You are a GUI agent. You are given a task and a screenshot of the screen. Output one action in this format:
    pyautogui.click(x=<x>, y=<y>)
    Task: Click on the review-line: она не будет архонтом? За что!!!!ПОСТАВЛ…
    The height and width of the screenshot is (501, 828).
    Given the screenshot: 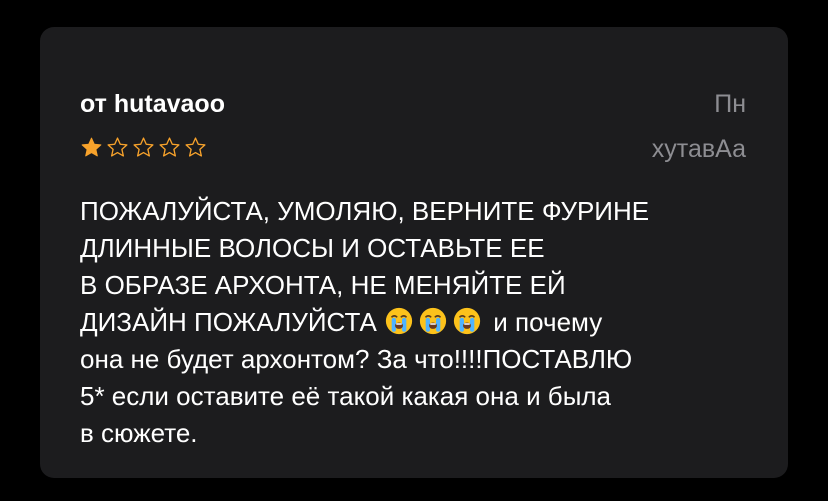 What is the action you would take?
    pyautogui.click(x=356, y=359)
    